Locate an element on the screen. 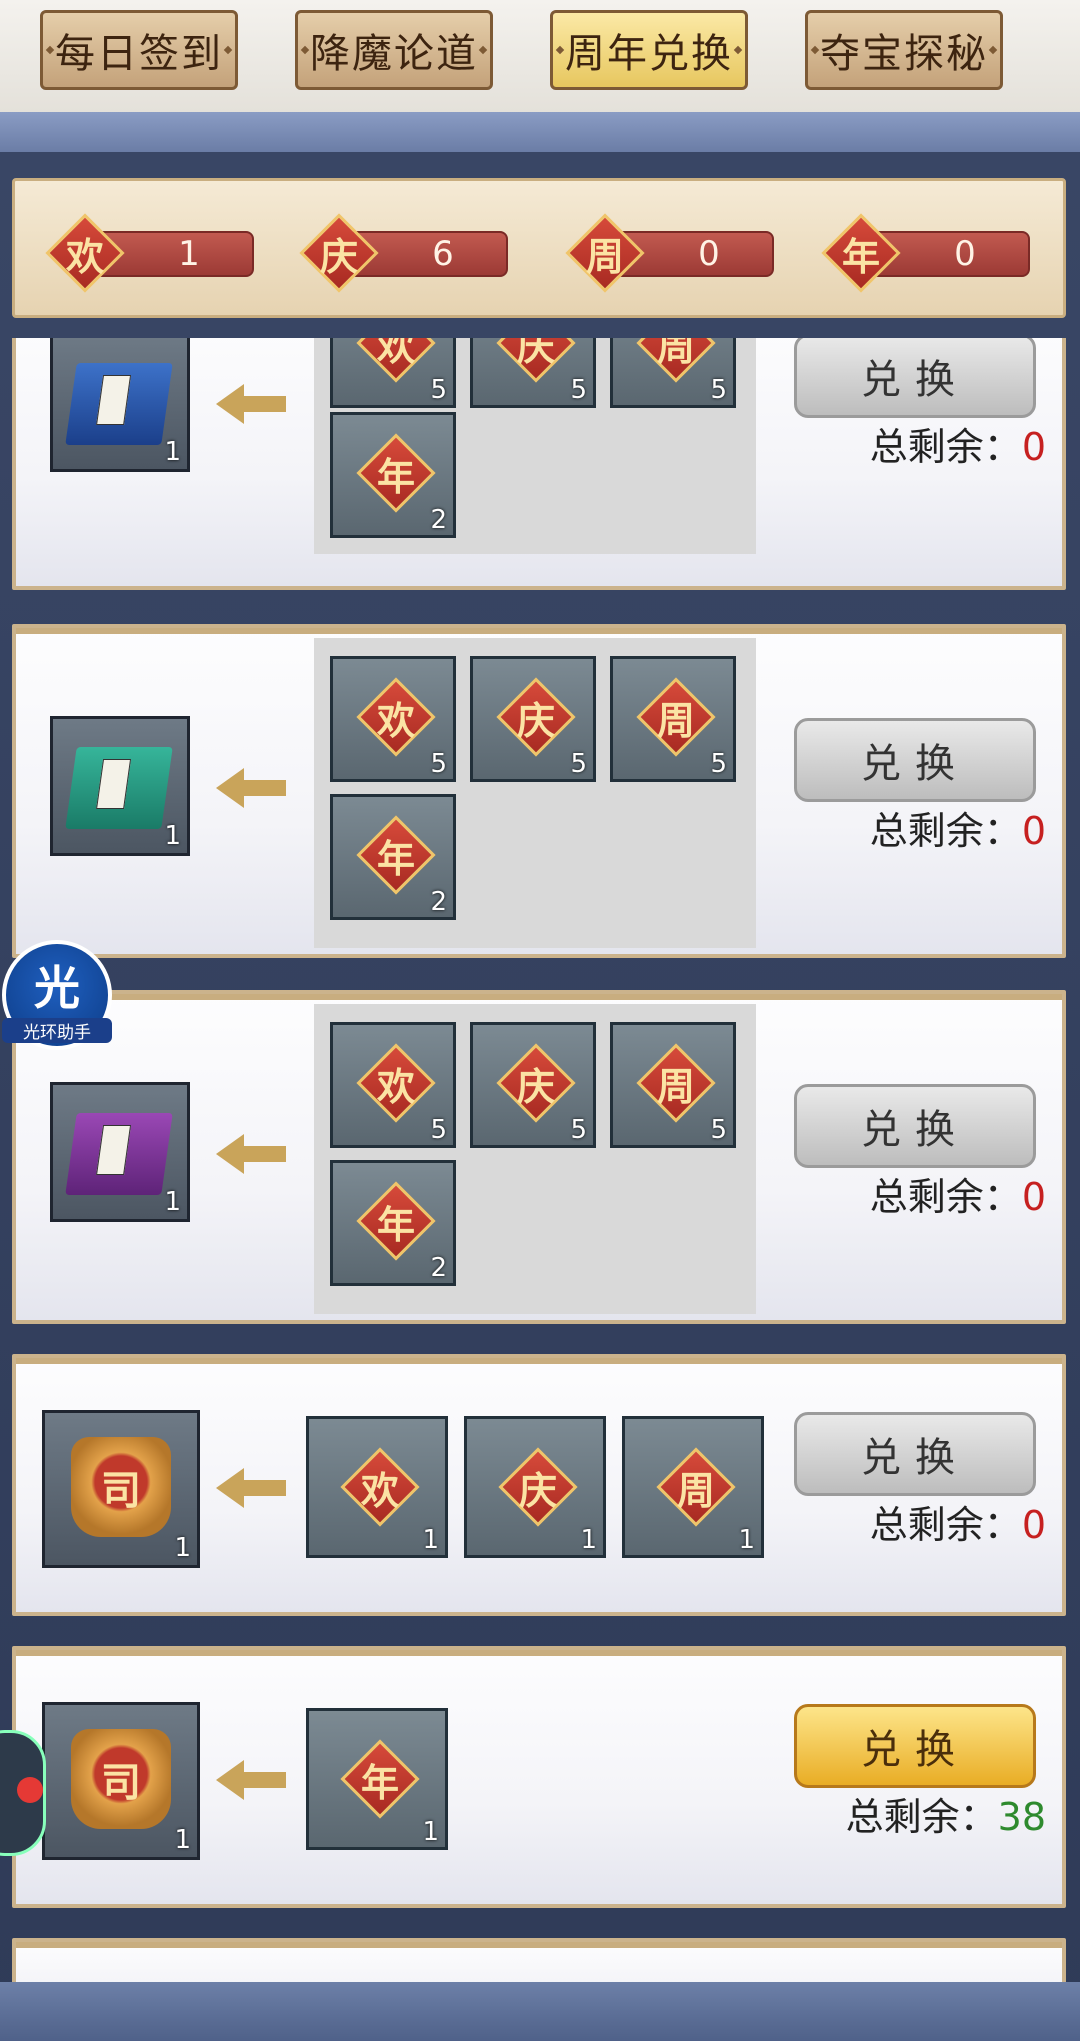  bottom-frame is located at coordinates (540, 2011).